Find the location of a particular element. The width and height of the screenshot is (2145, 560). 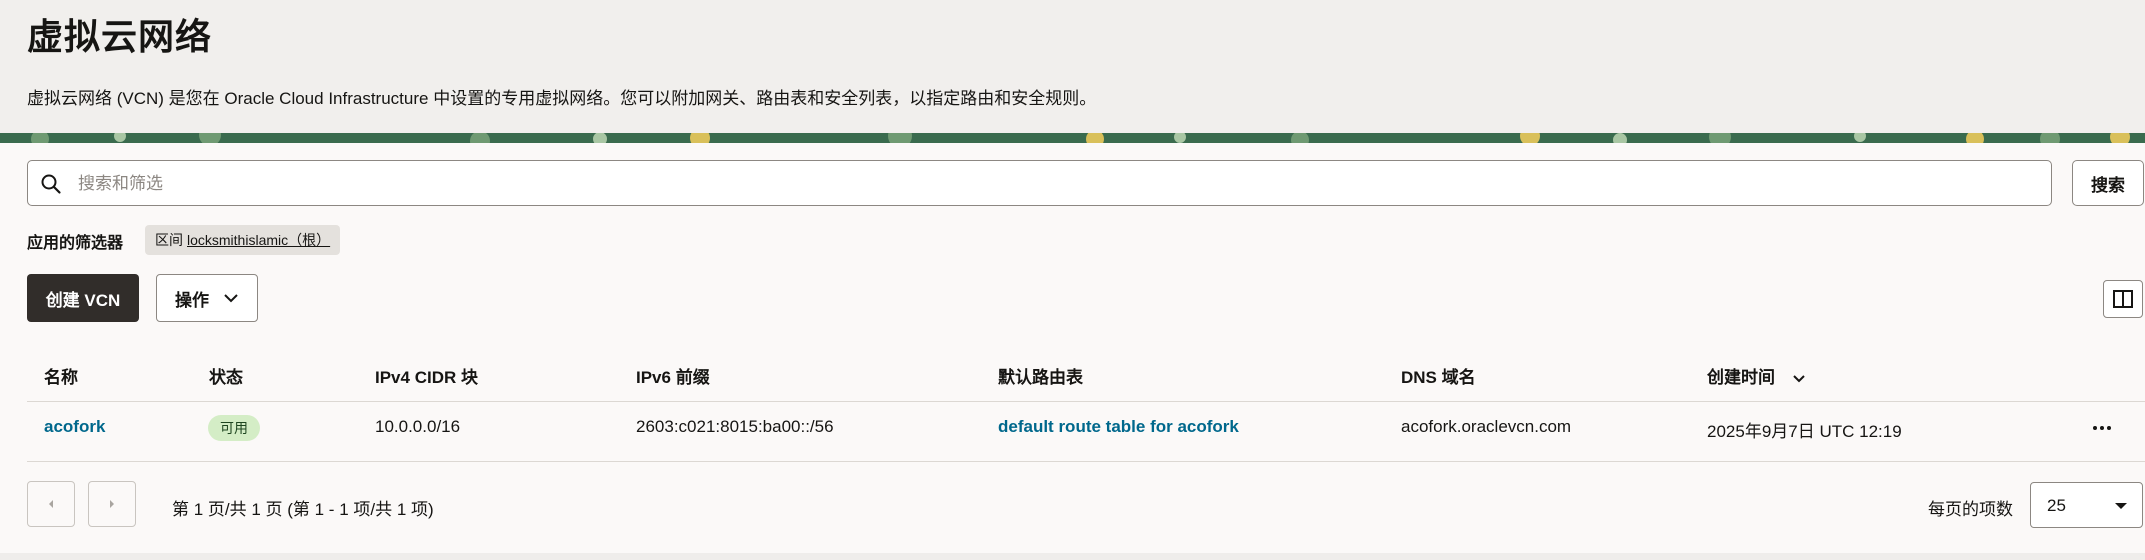

columns-icon is located at coordinates (2123, 299).